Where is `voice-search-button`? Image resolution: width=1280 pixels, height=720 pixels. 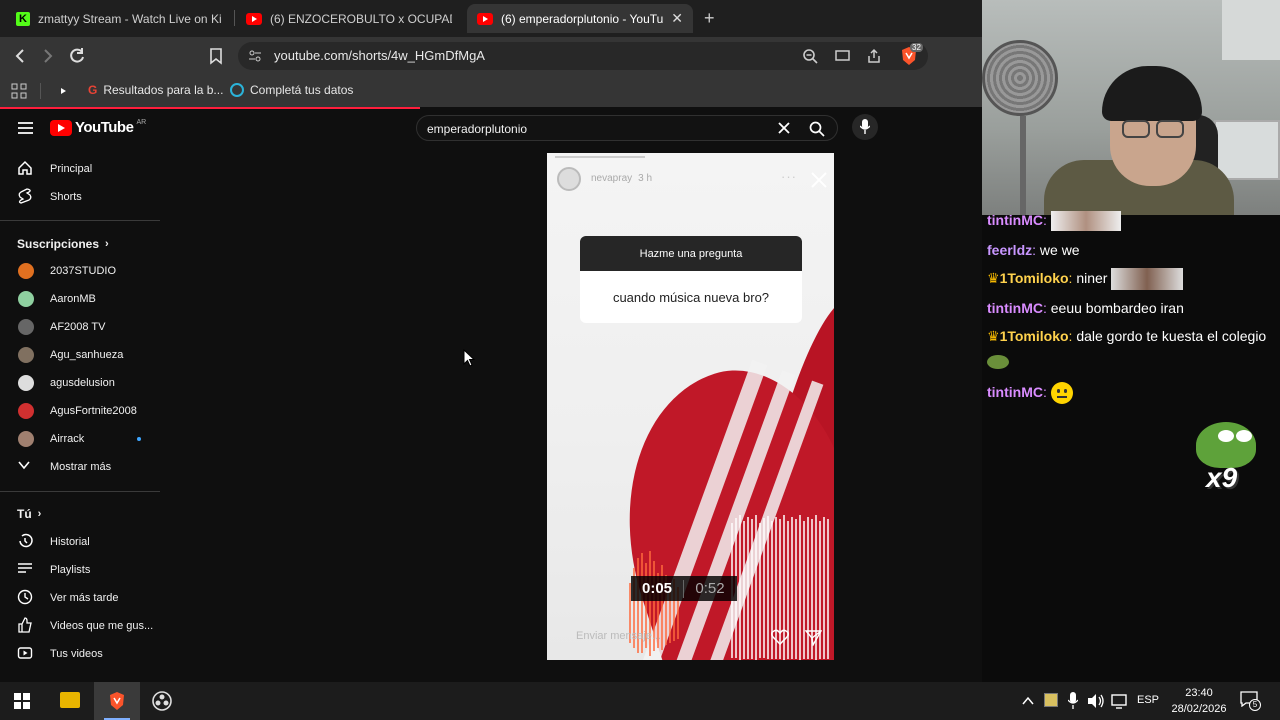 voice-search-button is located at coordinates (865, 127).